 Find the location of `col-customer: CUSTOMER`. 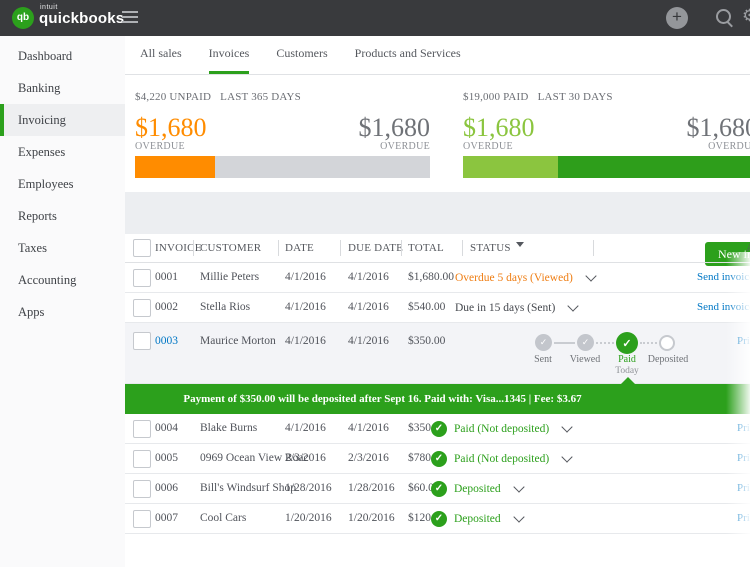

col-customer: CUSTOMER is located at coordinates (230, 248).